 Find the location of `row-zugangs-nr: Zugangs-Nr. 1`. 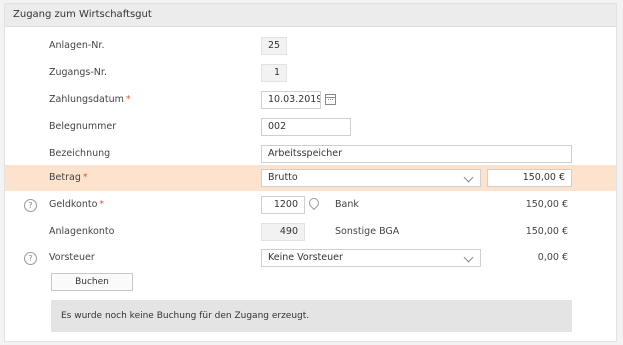

row-zugangs-nr: Zugangs-Nr. 1 is located at coordinates (310, 73).